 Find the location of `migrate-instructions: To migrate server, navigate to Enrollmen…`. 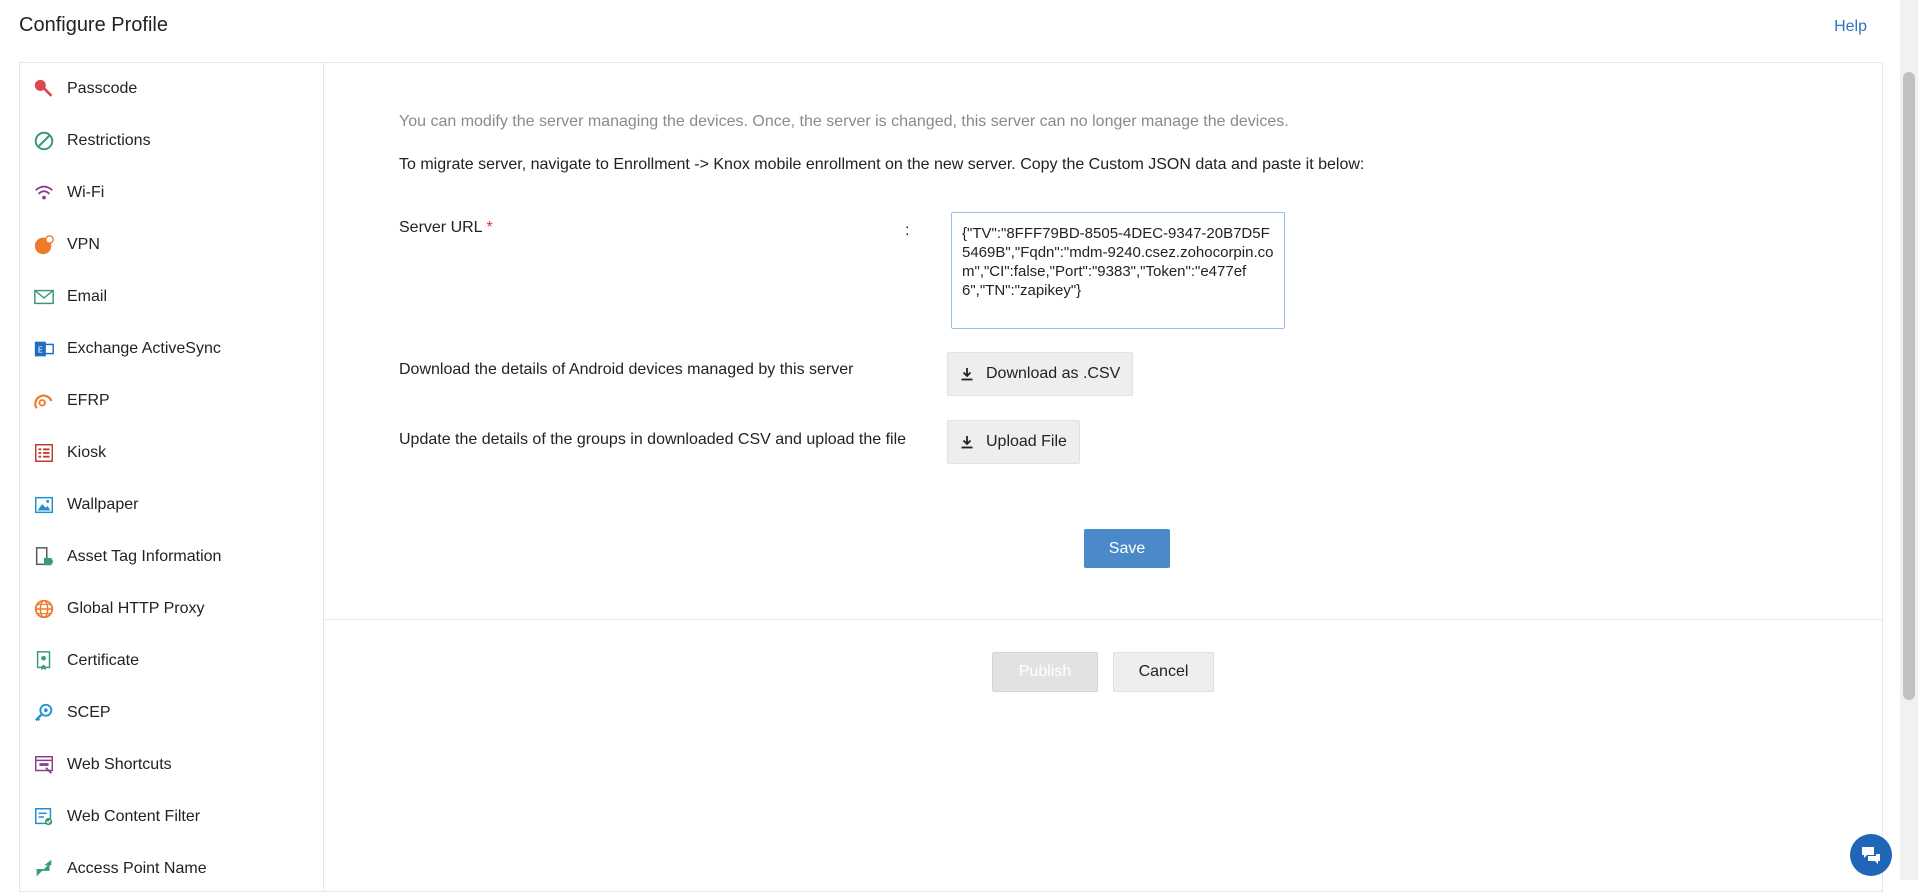

migrate-instructions: To migrate server, navigate to Enrollmen… is located at coordinates (882, 164).